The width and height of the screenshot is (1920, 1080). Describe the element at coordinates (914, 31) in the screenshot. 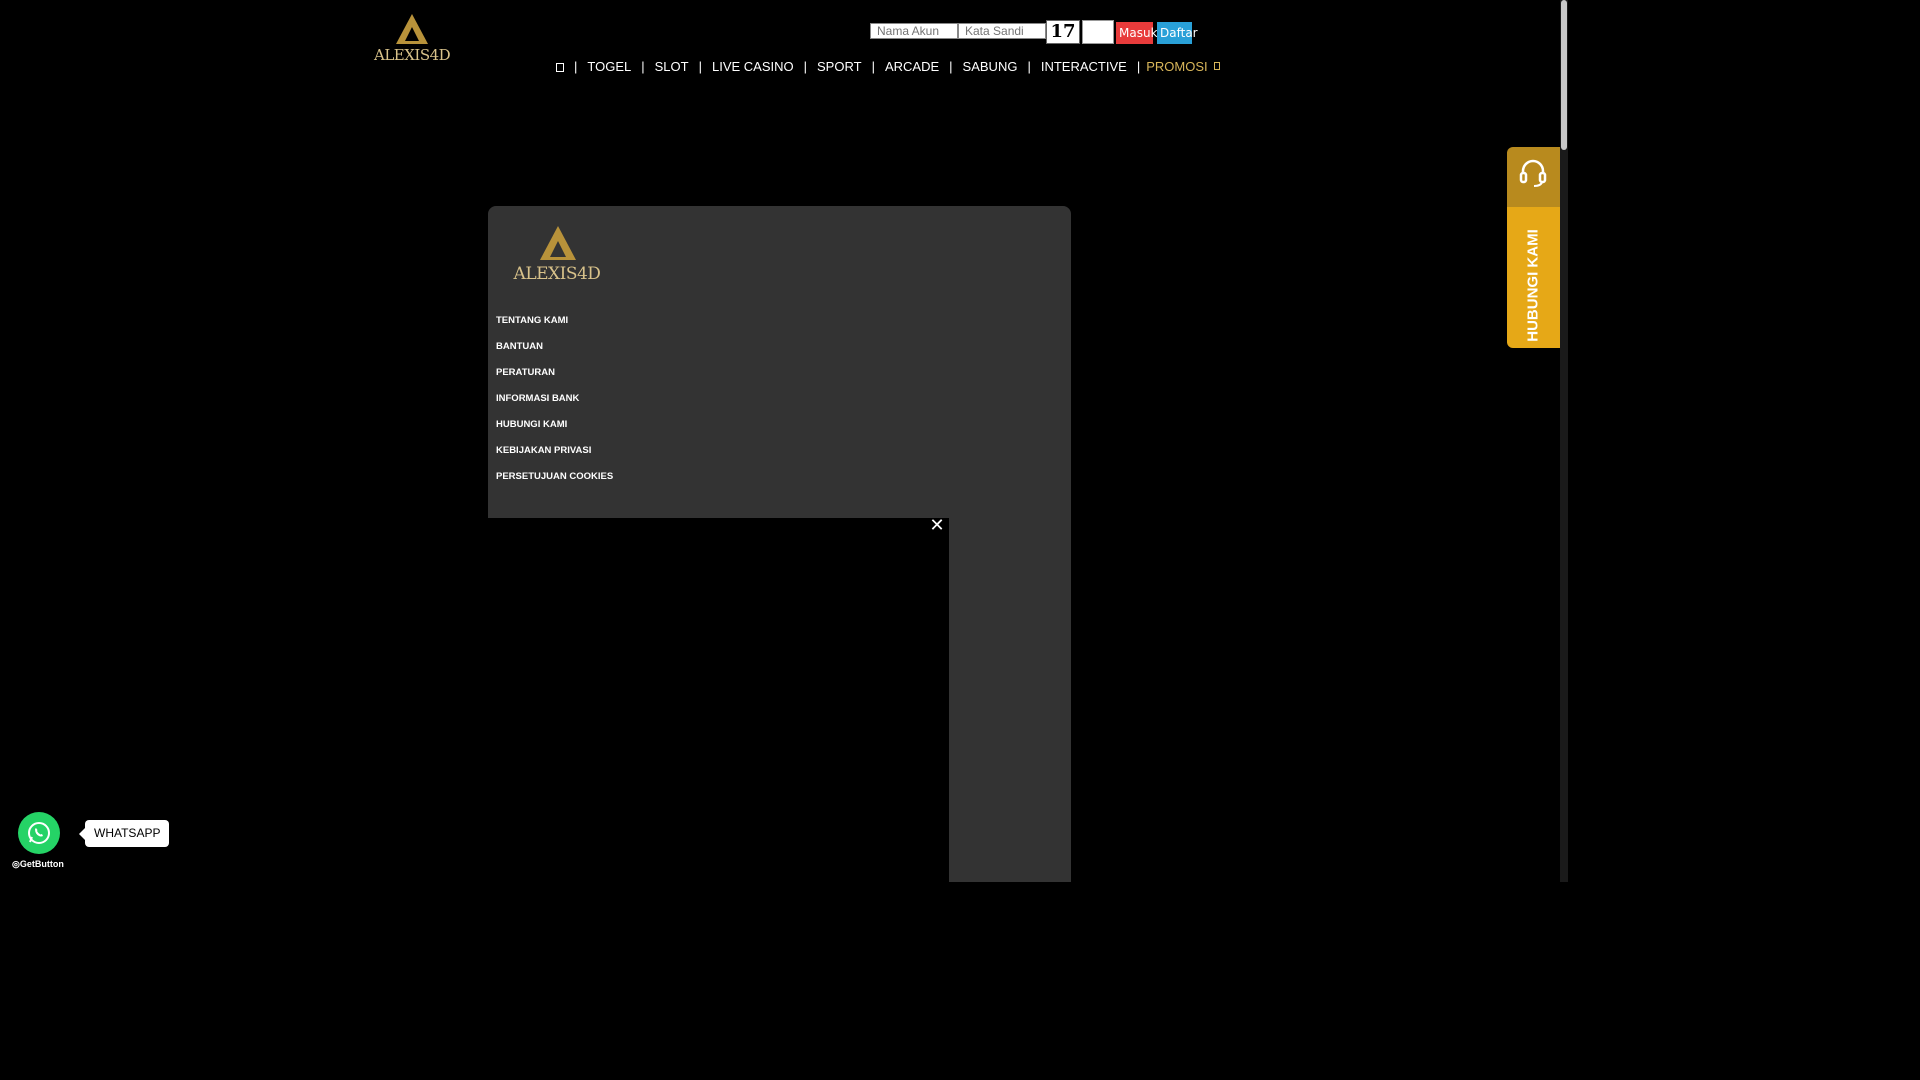

I see `username-input` at that location.